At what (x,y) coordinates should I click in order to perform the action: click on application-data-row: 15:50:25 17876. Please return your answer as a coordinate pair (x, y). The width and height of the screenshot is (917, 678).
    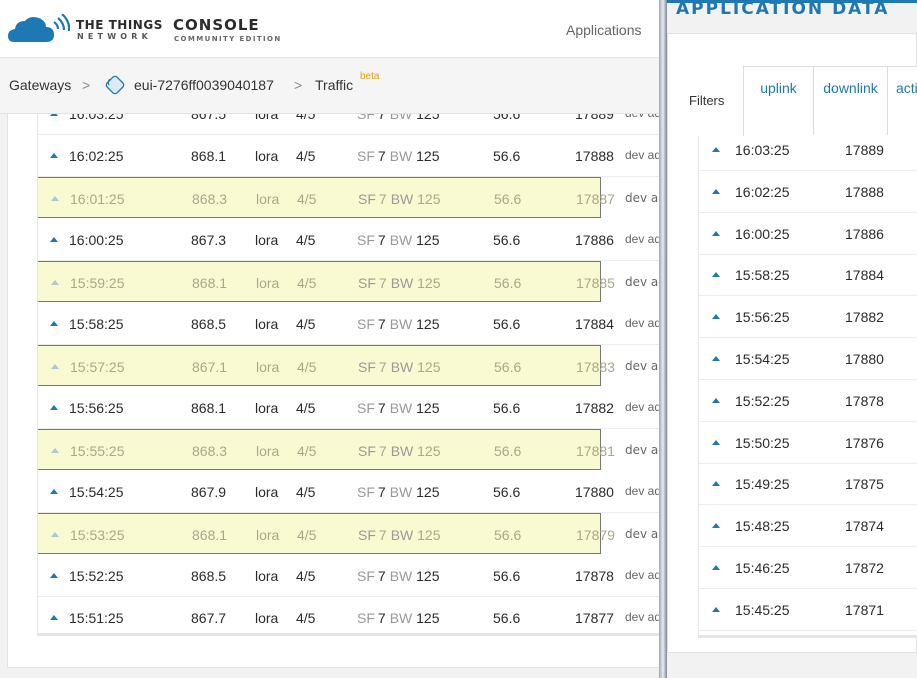
    Looking at the image, I should click on (808, 443).